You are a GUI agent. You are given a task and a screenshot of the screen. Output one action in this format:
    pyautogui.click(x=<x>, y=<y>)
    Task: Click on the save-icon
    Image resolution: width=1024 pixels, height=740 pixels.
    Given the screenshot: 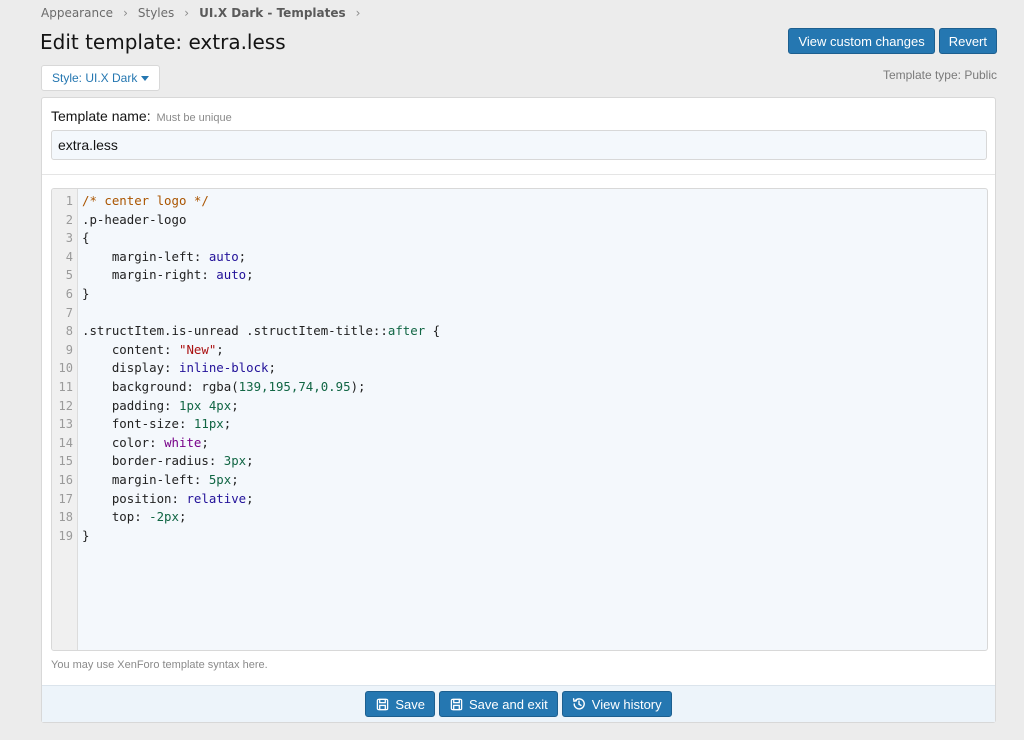 What is the action you would take?
    pyautogui.click(x=456, y=704)
    